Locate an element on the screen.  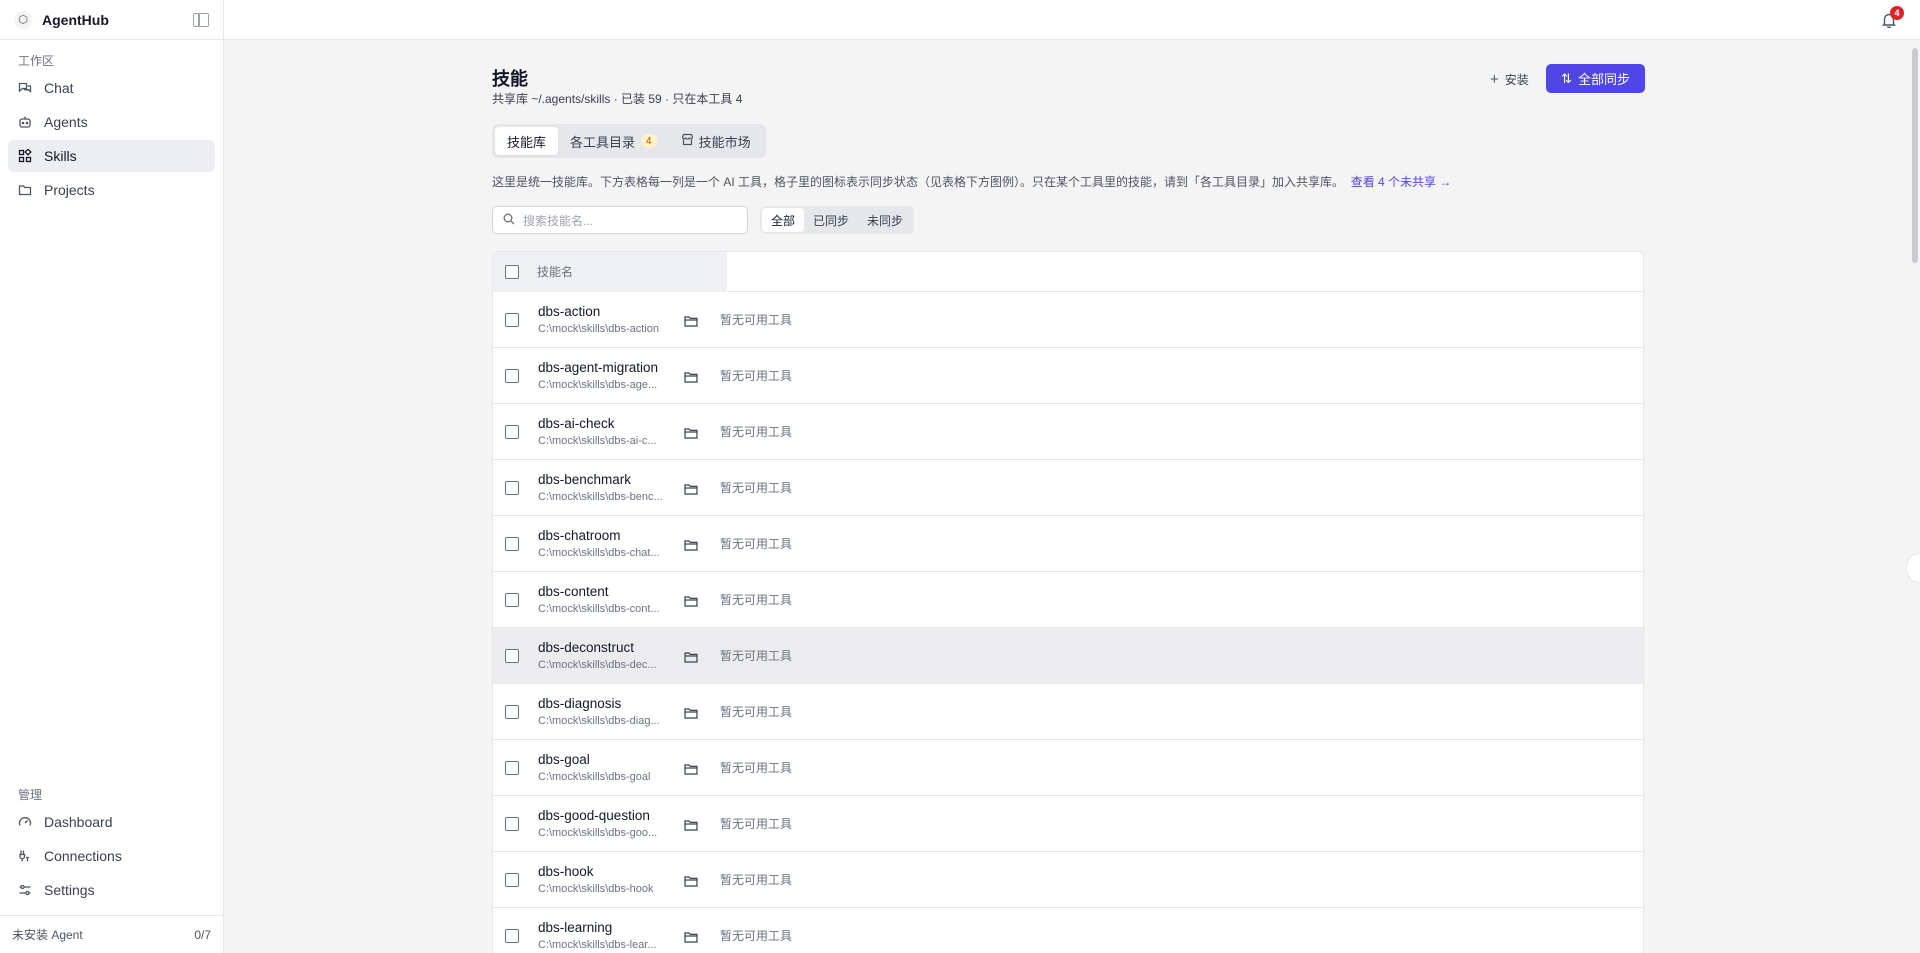
tab-skill-library: 技能库 is located at coordinates (527, 141).